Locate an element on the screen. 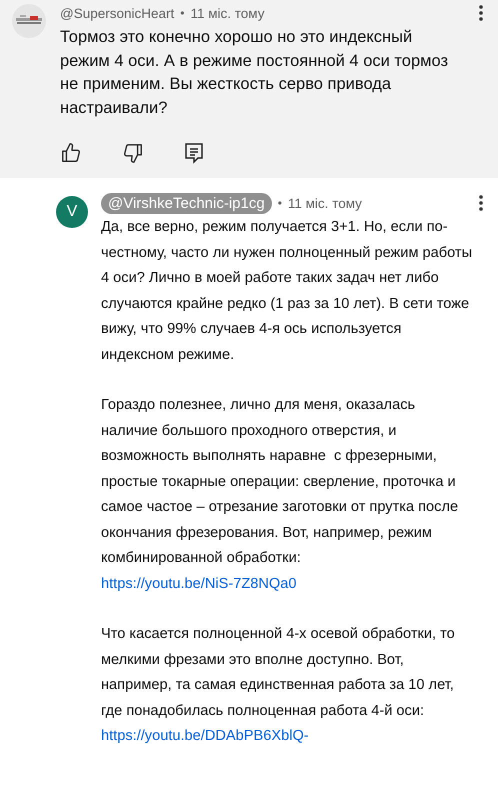 Image resolution: width=498 pixels, height=800 pixels. author-name: @SupersonicHeart is located at coordinates (117, 13).